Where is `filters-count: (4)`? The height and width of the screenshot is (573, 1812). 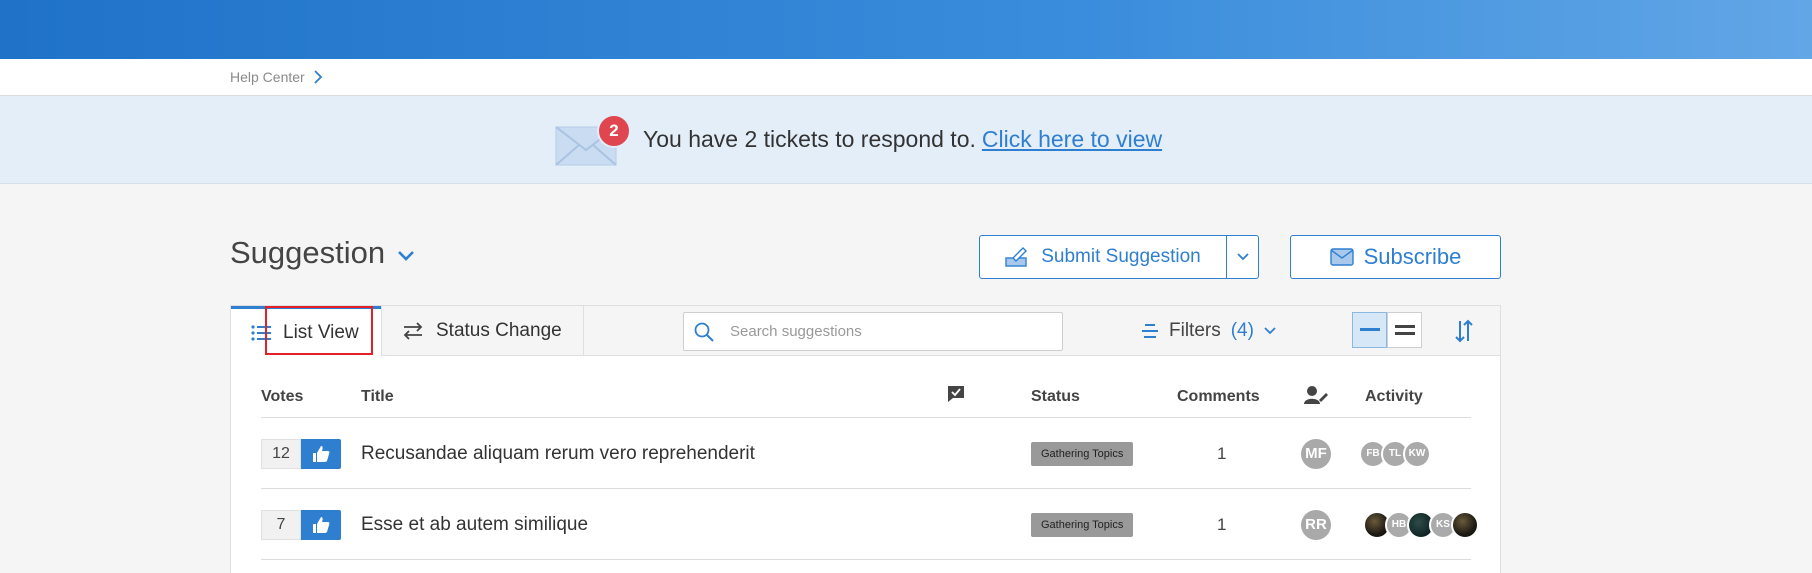 filters-count: (4) is located at coordinates (1242, 330).